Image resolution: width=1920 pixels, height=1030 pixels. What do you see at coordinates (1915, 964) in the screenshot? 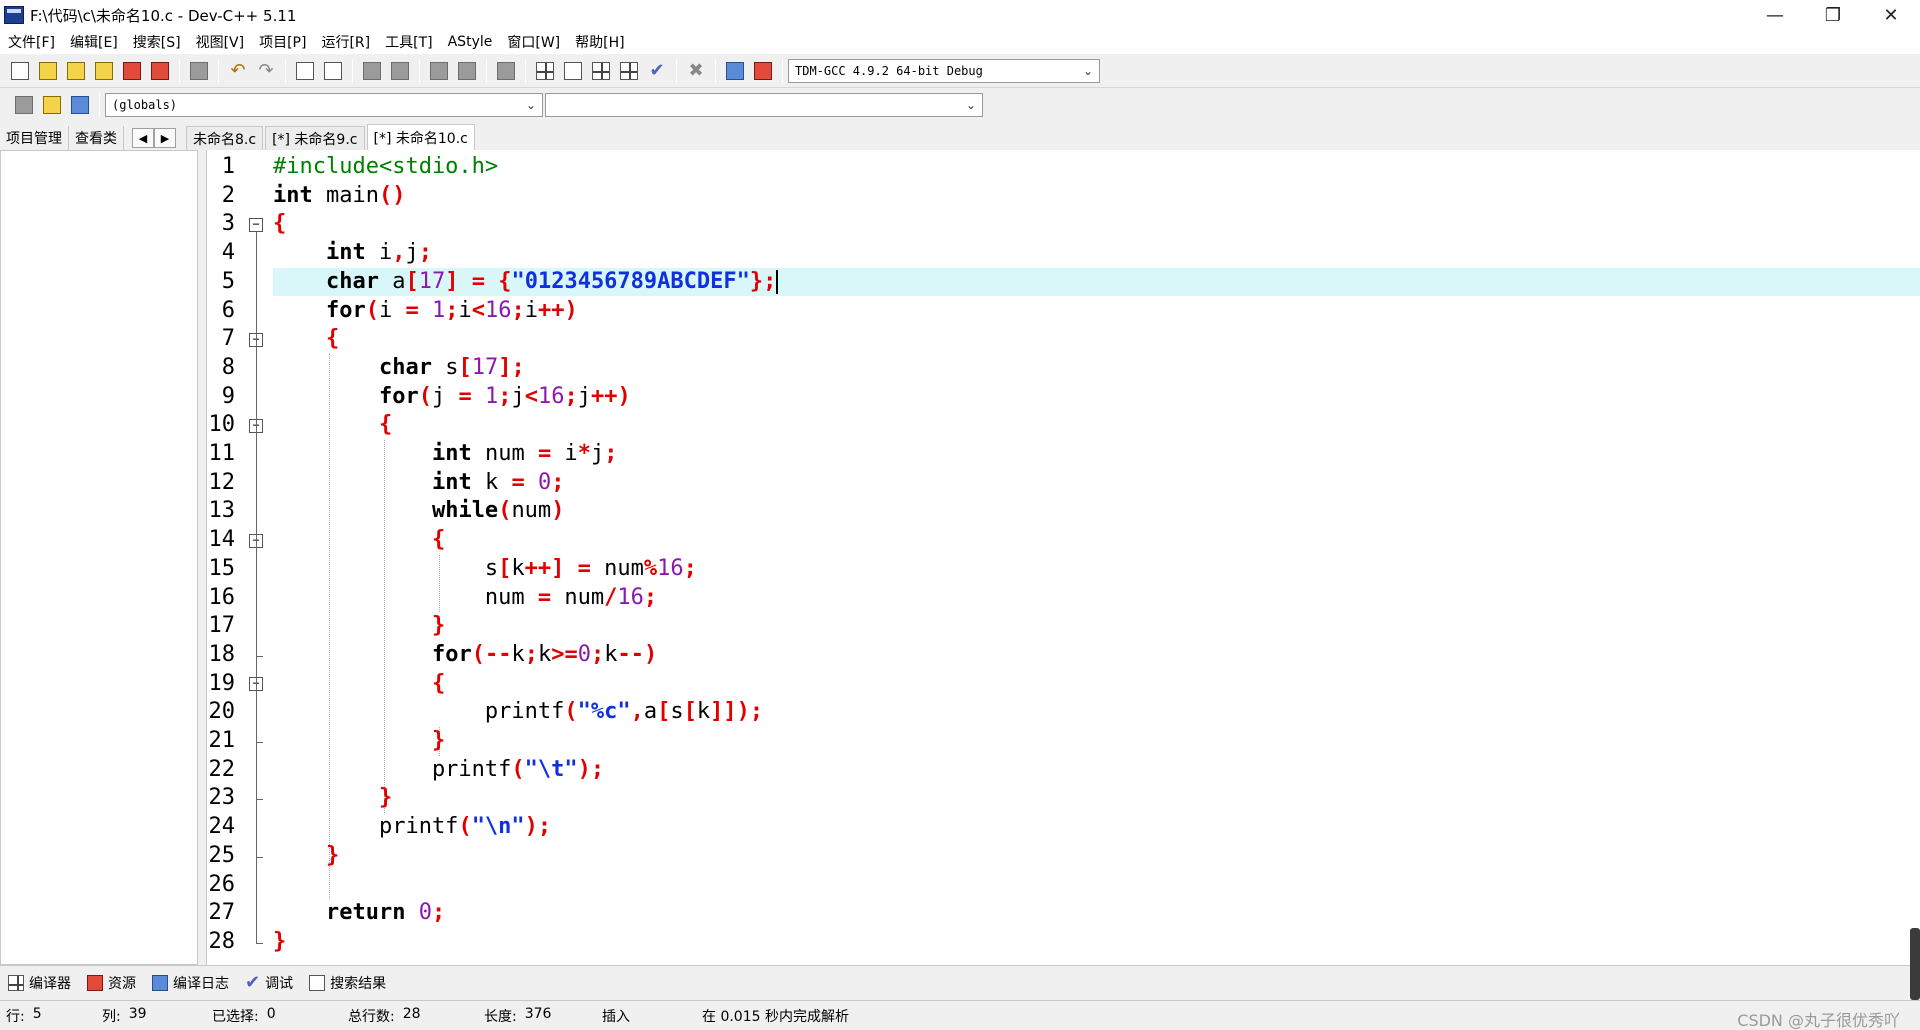
I see `panel-scrollbar` at bounding box center [1915, 964].